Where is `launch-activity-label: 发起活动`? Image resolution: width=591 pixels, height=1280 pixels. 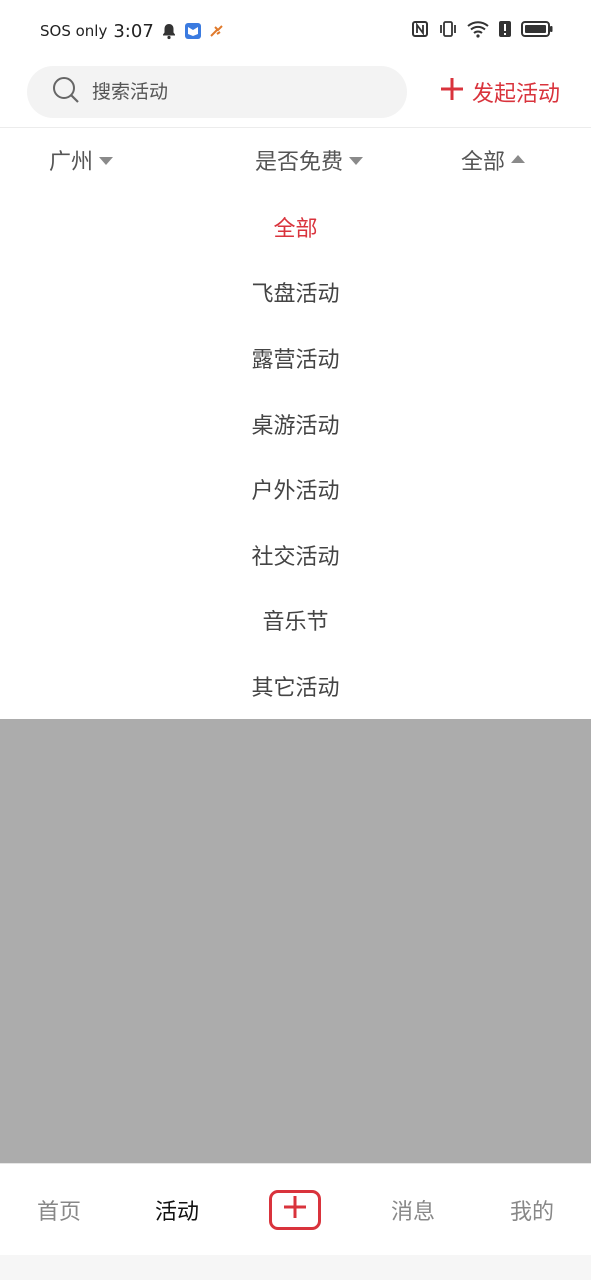 launch-activity-label: 发起活动 is located at coordinates (516, 94).